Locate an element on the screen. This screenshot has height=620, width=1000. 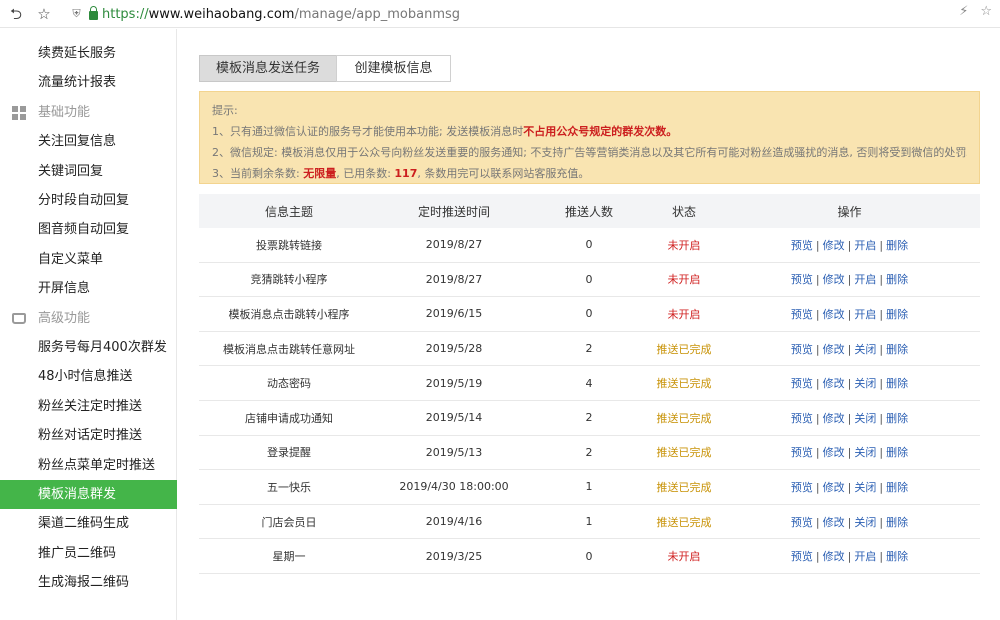
sidebar-item: 分时段自动回复 is located at coordinates (88, 200).